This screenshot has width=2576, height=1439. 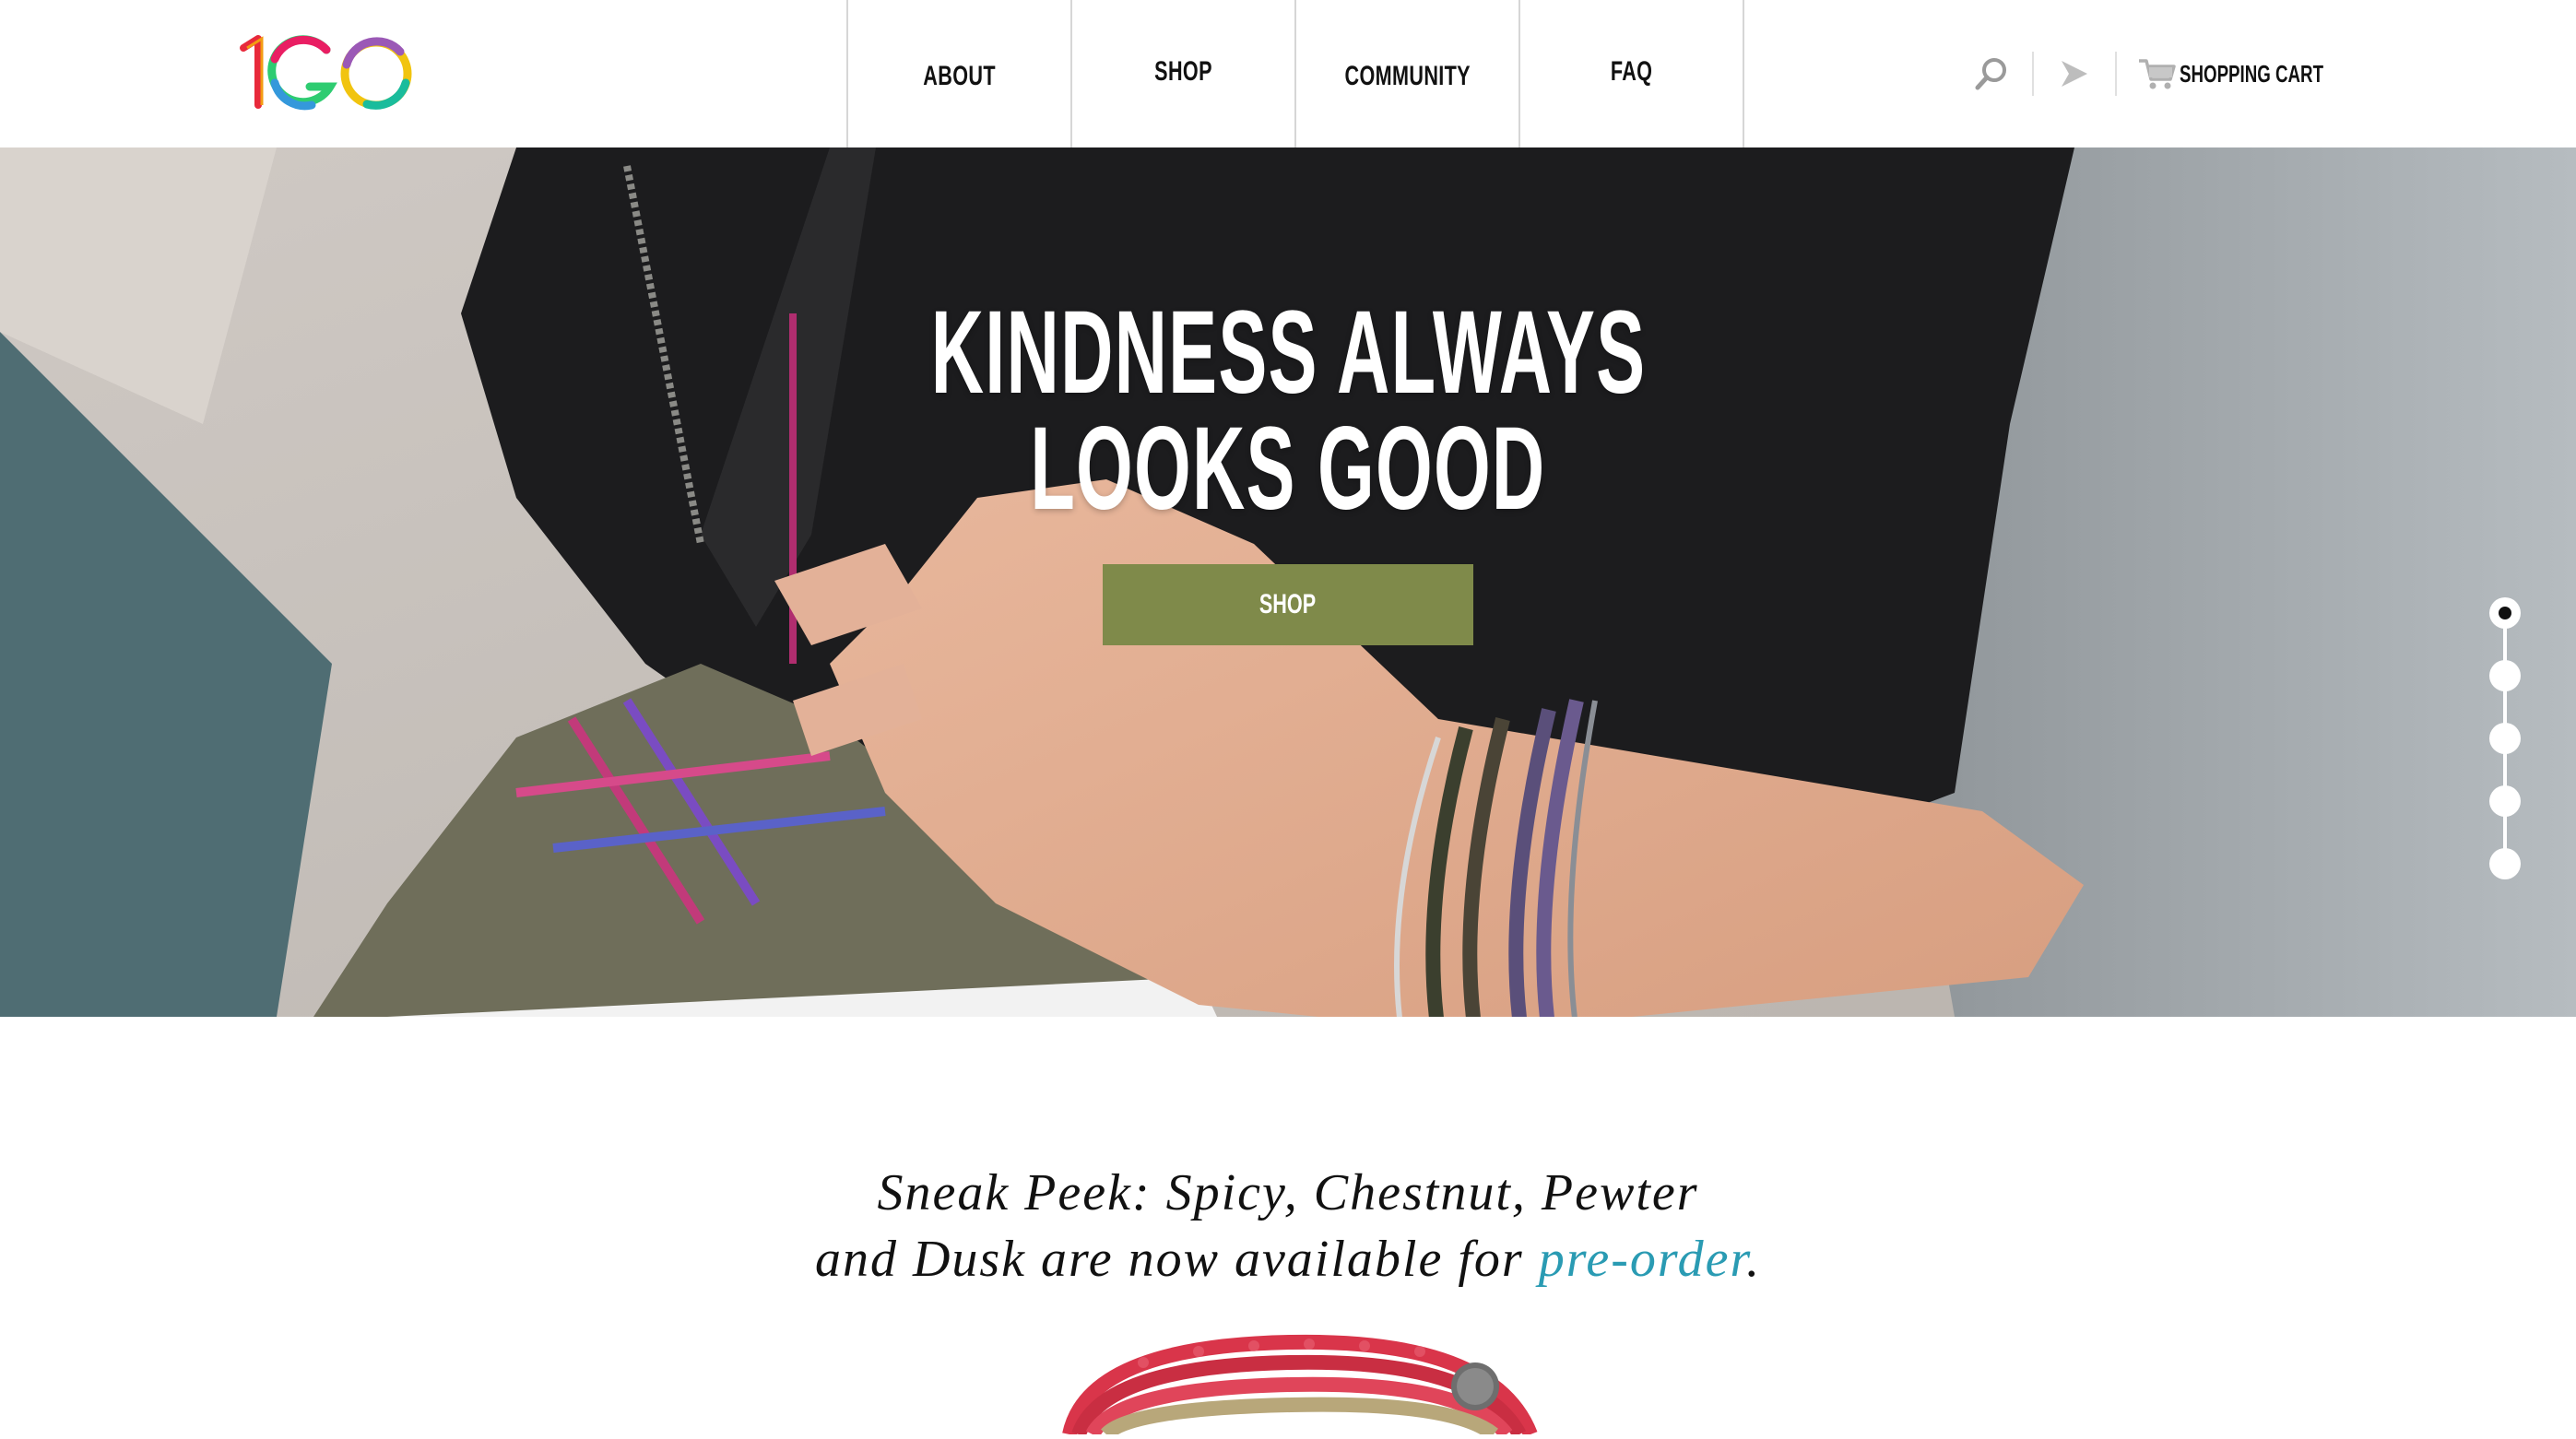 What do you see at coordinates (2157, 74) in the screenshot?
I see `cart-icon` at bounding box center [2157, 74].